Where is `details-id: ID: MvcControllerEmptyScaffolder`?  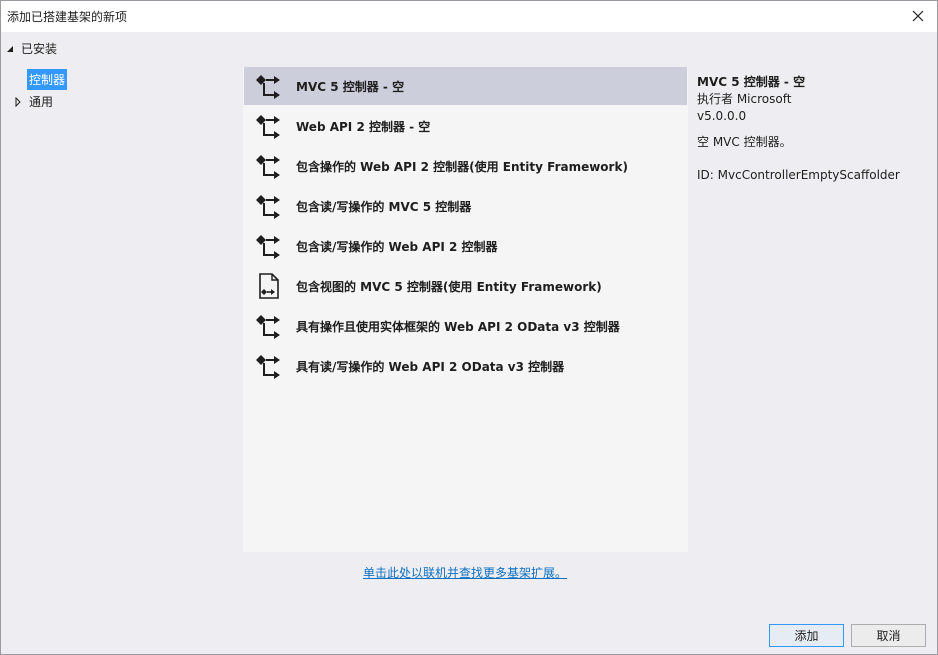 details-id: ID: MvcControllerEmptyScaffolder is located at coordinates (798, 175).